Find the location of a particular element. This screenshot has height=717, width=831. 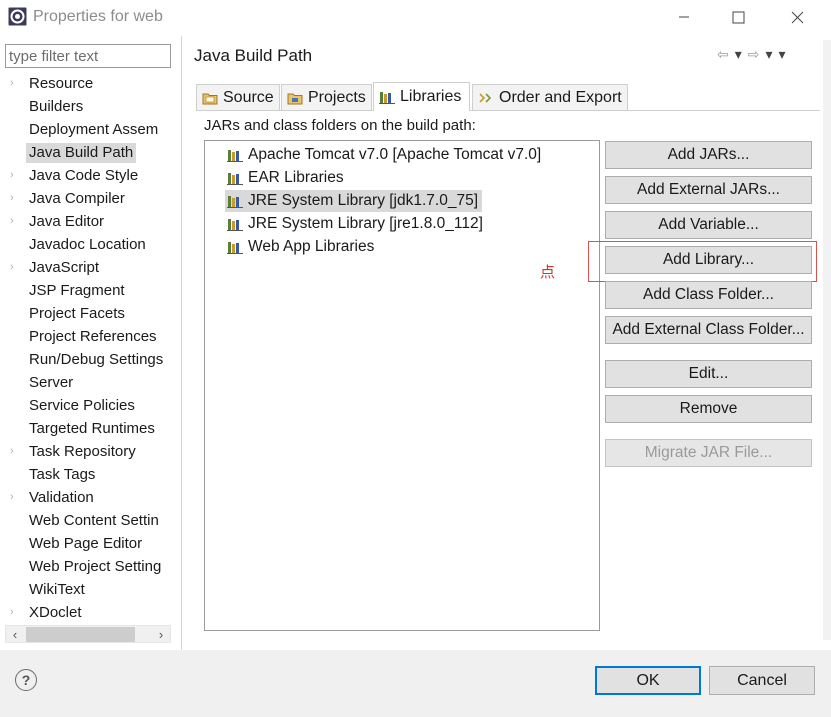

tree-item: › JavaScript is located at coordinates (90, 267).